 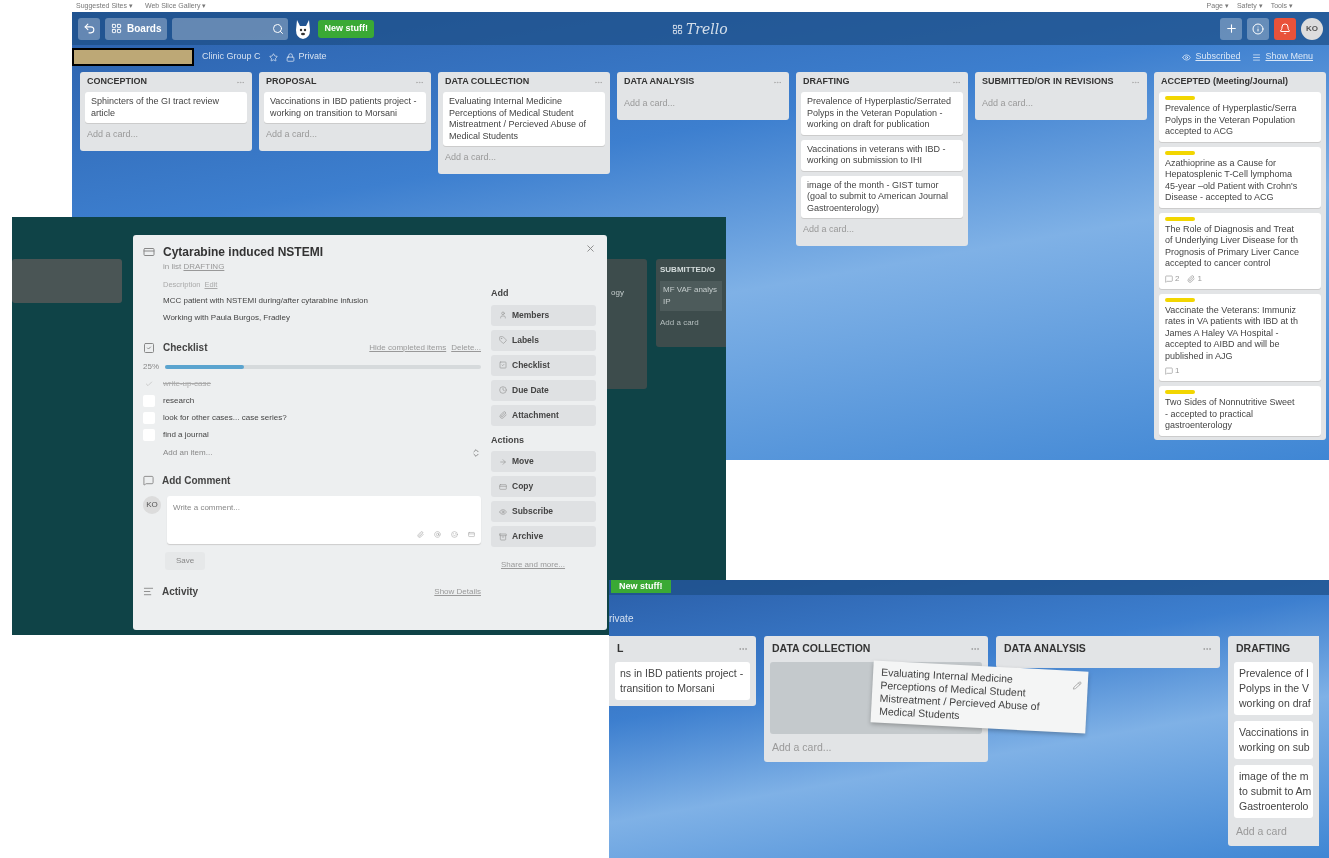 I want to click on visibility-label: Private, so click(x=306, y=57).